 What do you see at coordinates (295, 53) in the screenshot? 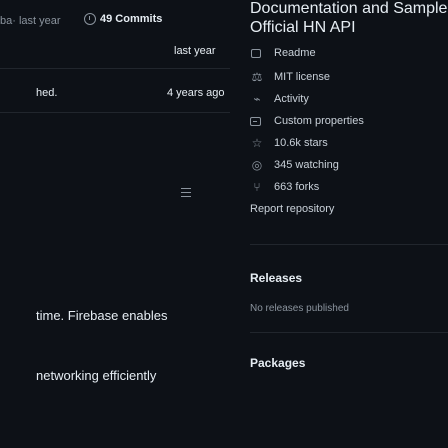
I see `readme-label: Readme` at bounding box center [295, 53].